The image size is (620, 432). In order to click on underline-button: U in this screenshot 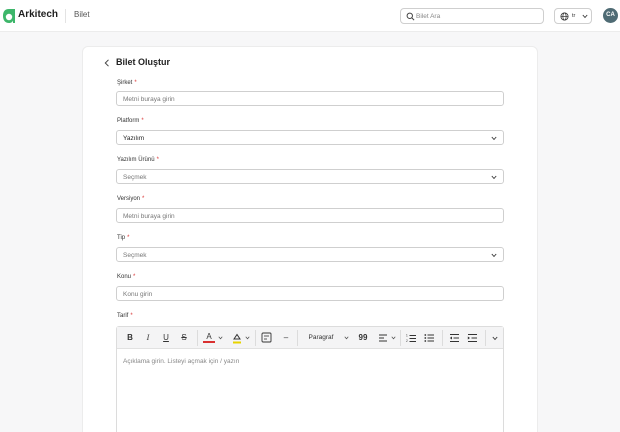, I will do `click(166, 338)`.